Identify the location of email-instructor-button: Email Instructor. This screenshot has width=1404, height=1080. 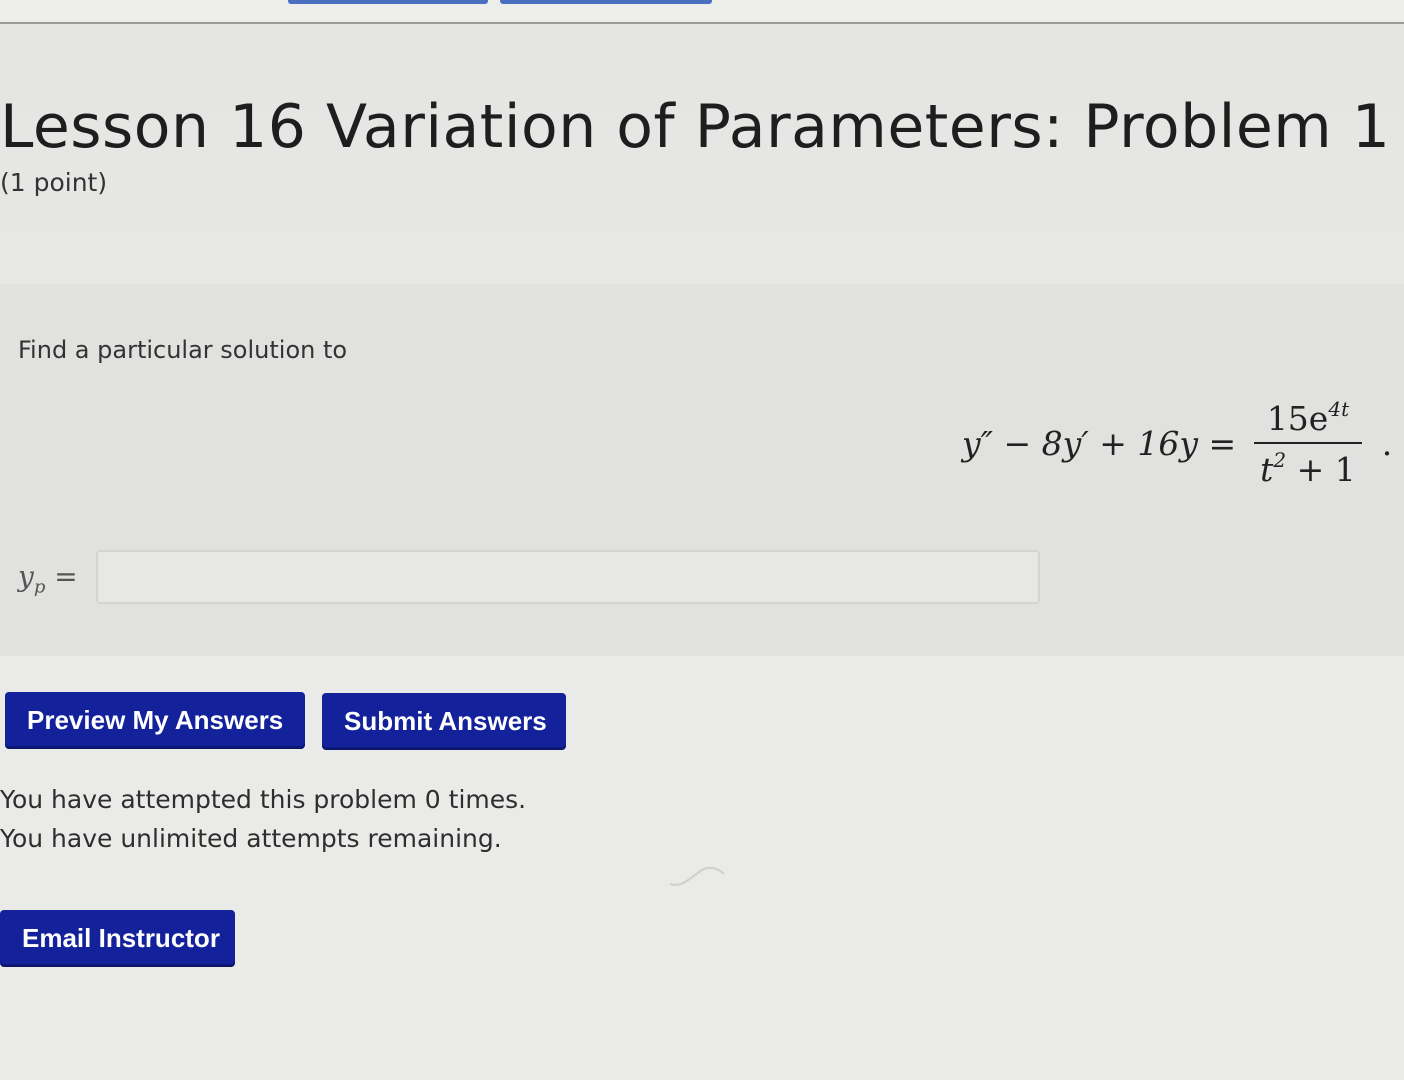
(117, 938).